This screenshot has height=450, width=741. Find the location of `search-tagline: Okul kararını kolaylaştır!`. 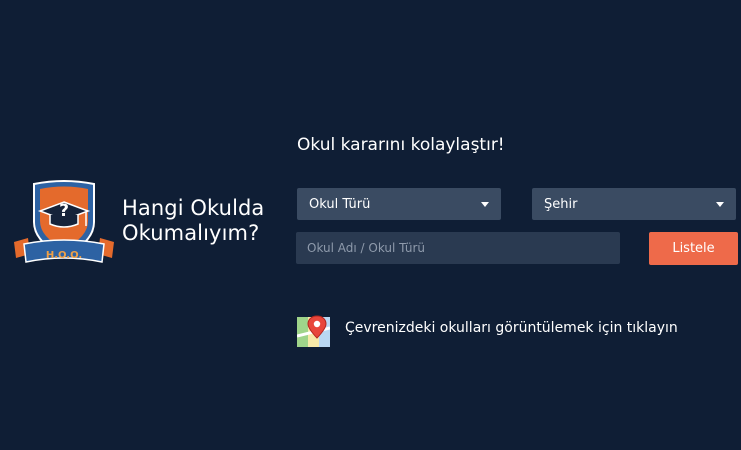

search-tagline: Okul kararını kolaylaştır! is located at coordinates (401, 145).